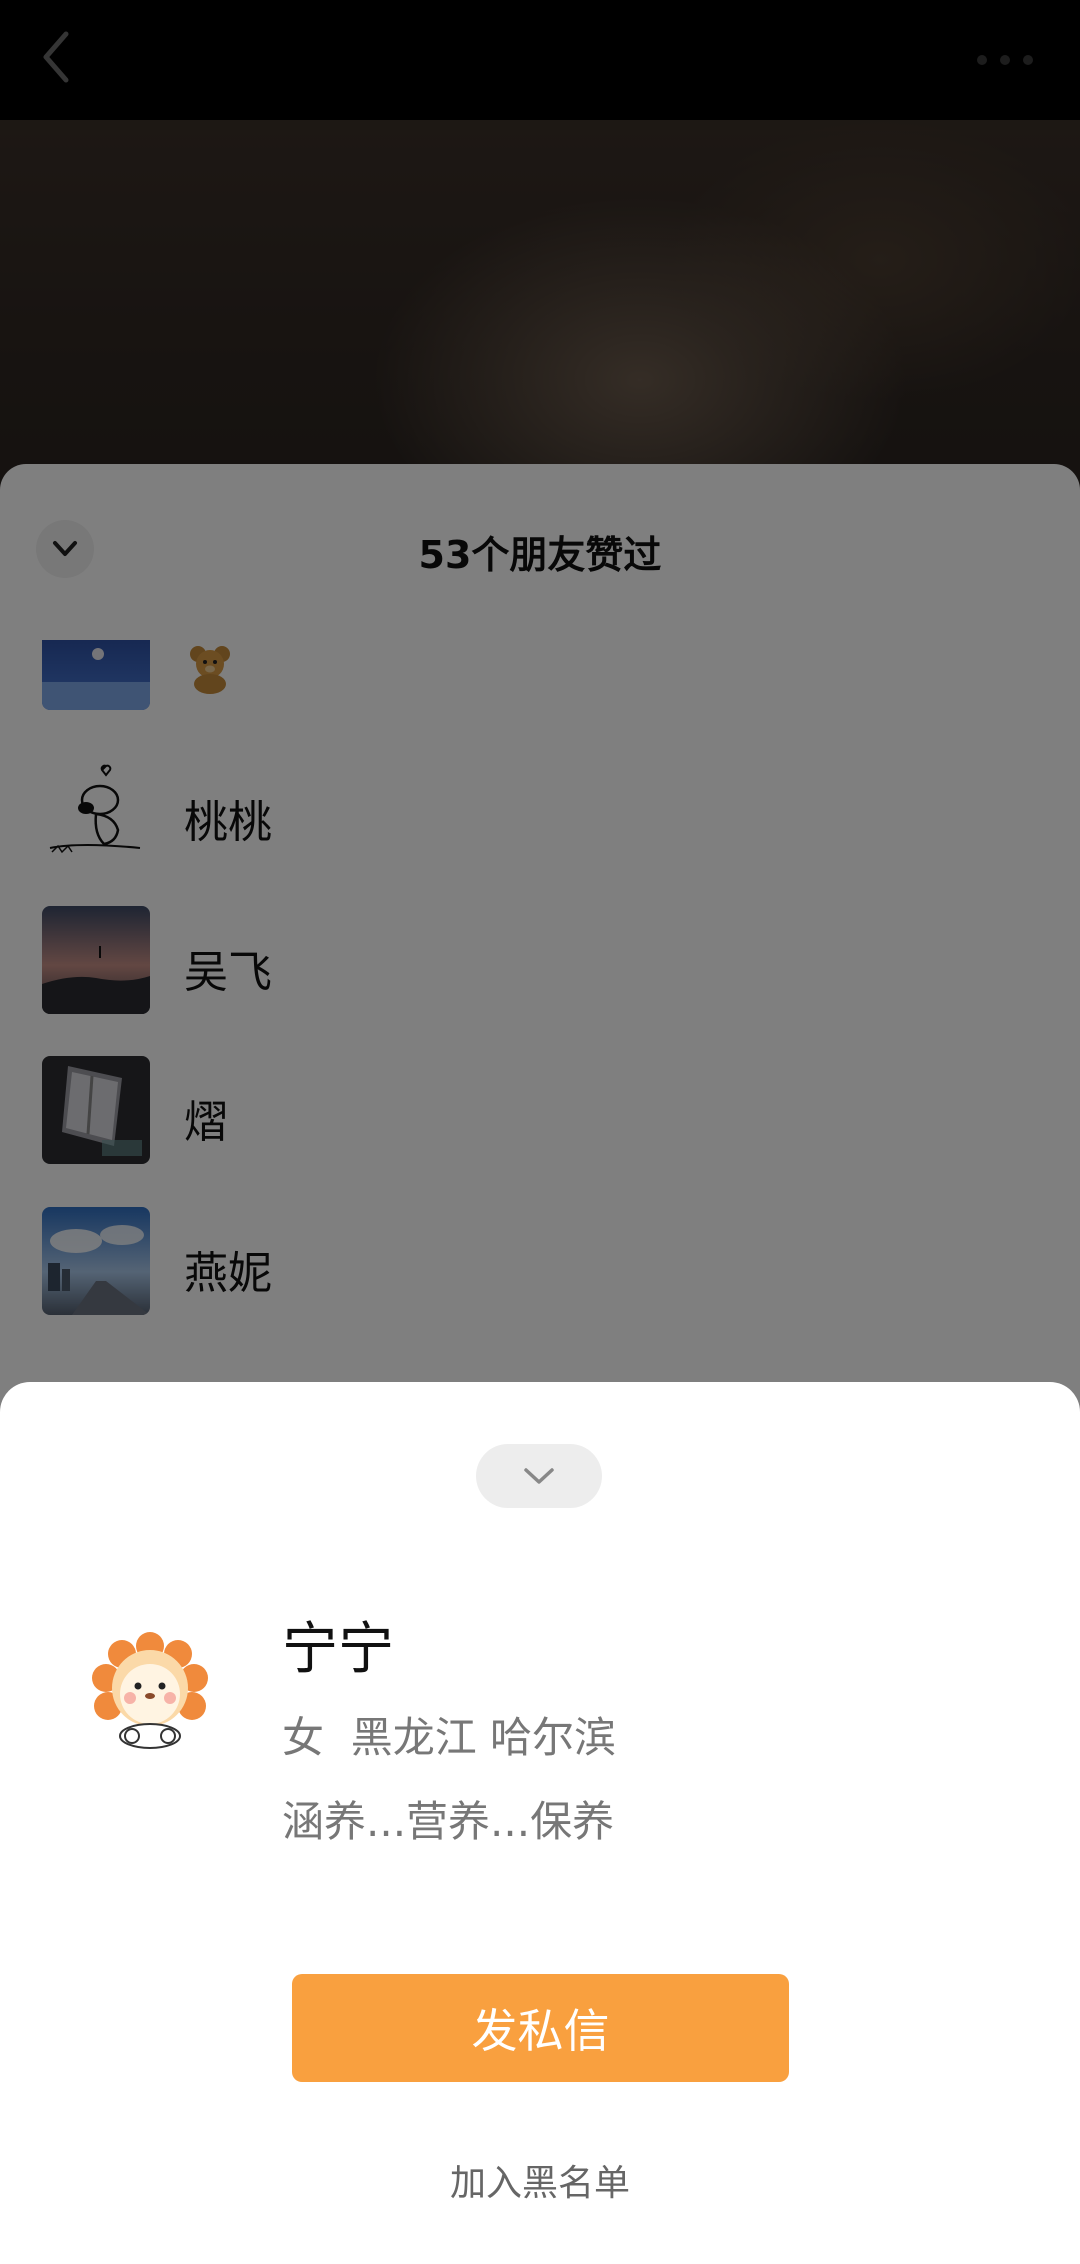 The width and height of the screenshot is (1080, 2264). What do you see at coordinates (150, 1692) in the screenshot?
I see `profile-avatar` at bounding box center [150, 1692].